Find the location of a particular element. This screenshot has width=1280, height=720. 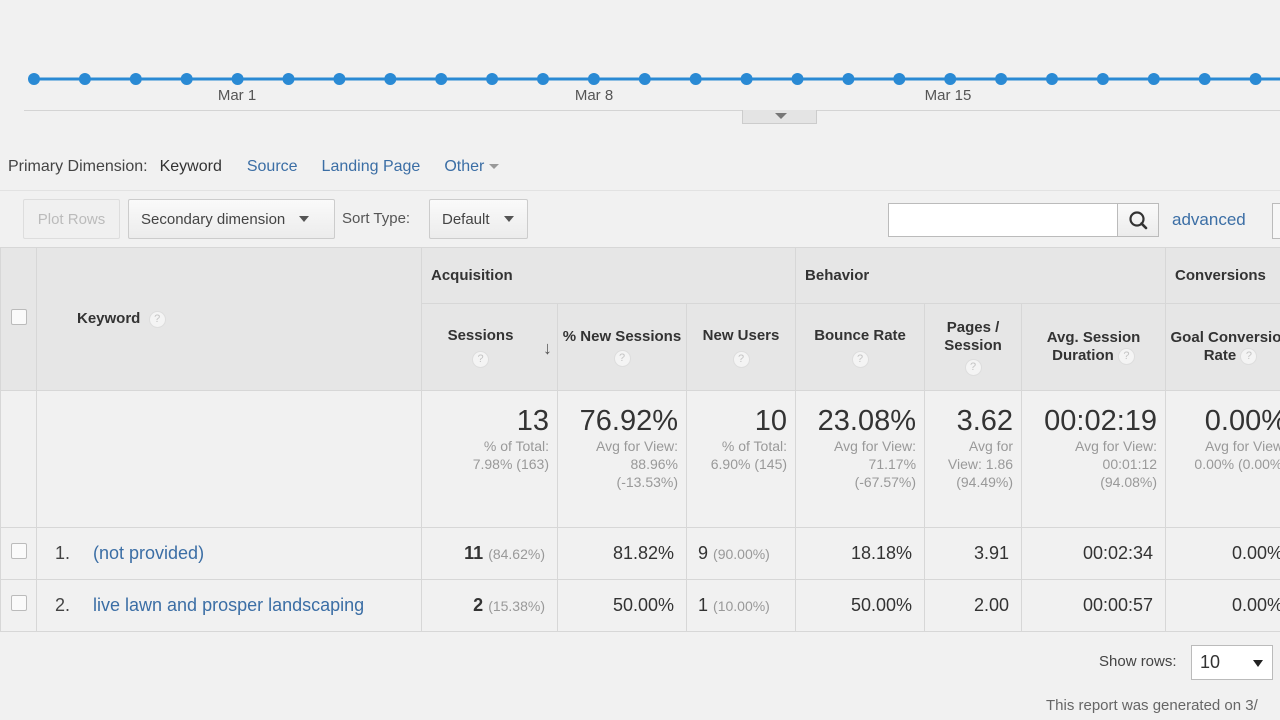

goal-conversion-rate-column-header: Goal Conversion Rate ? is located at coordinates (1222, 347).